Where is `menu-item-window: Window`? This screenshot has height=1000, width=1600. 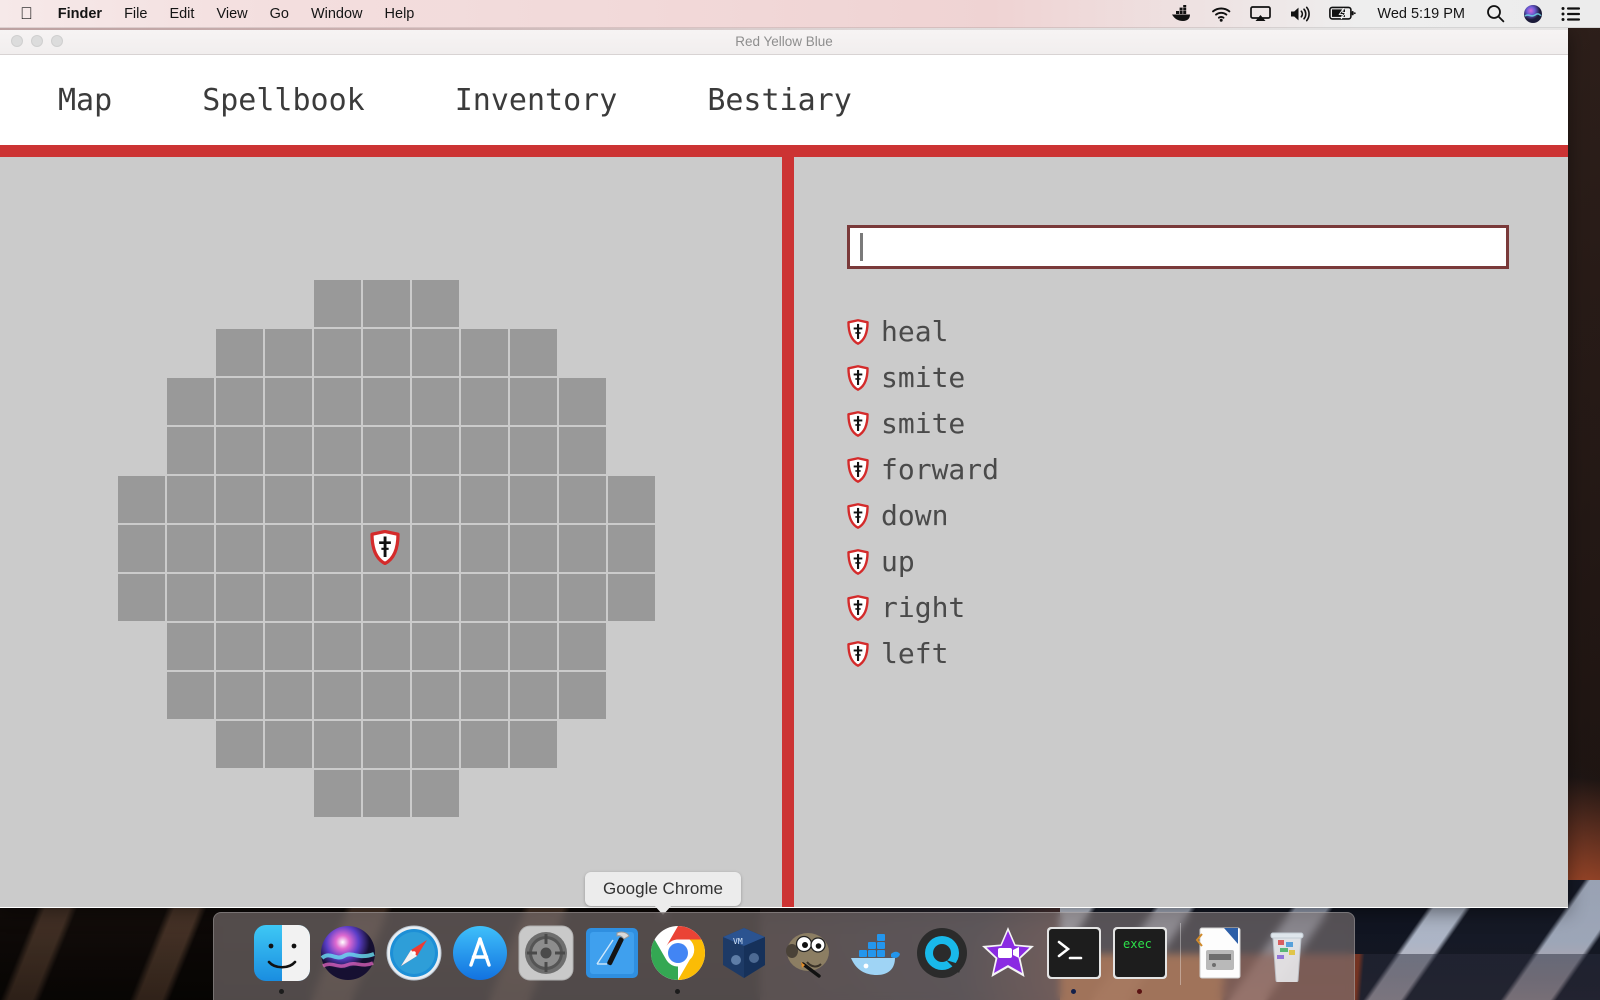
menu-item-window: Window is located at coordinates (337, 14).